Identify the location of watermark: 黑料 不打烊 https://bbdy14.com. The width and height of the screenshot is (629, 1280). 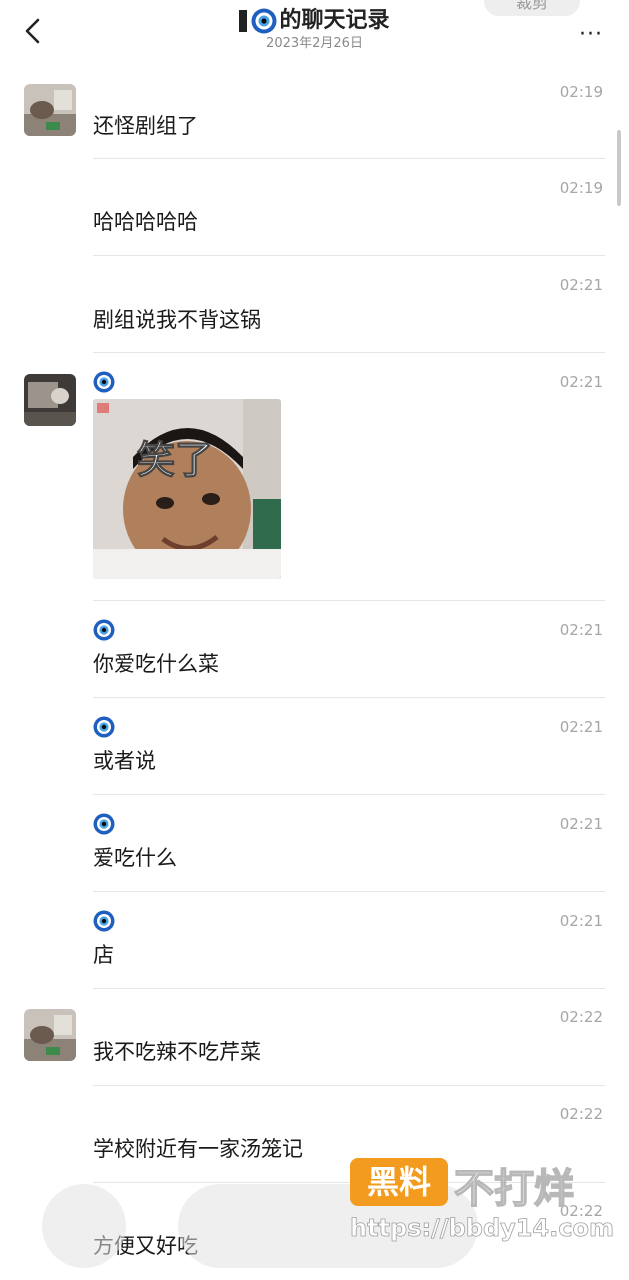
(482, 1206).